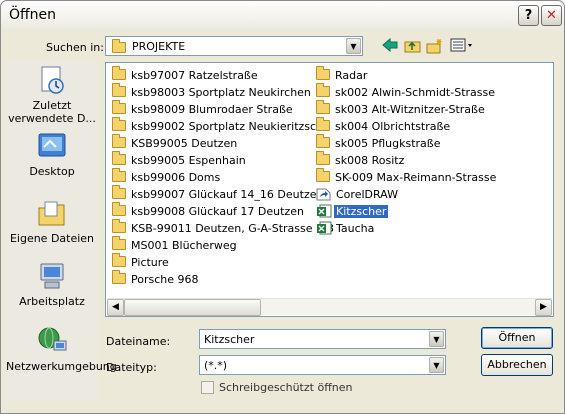  I want to click on file-item-label: CorelDRAW, so click(367, 194).